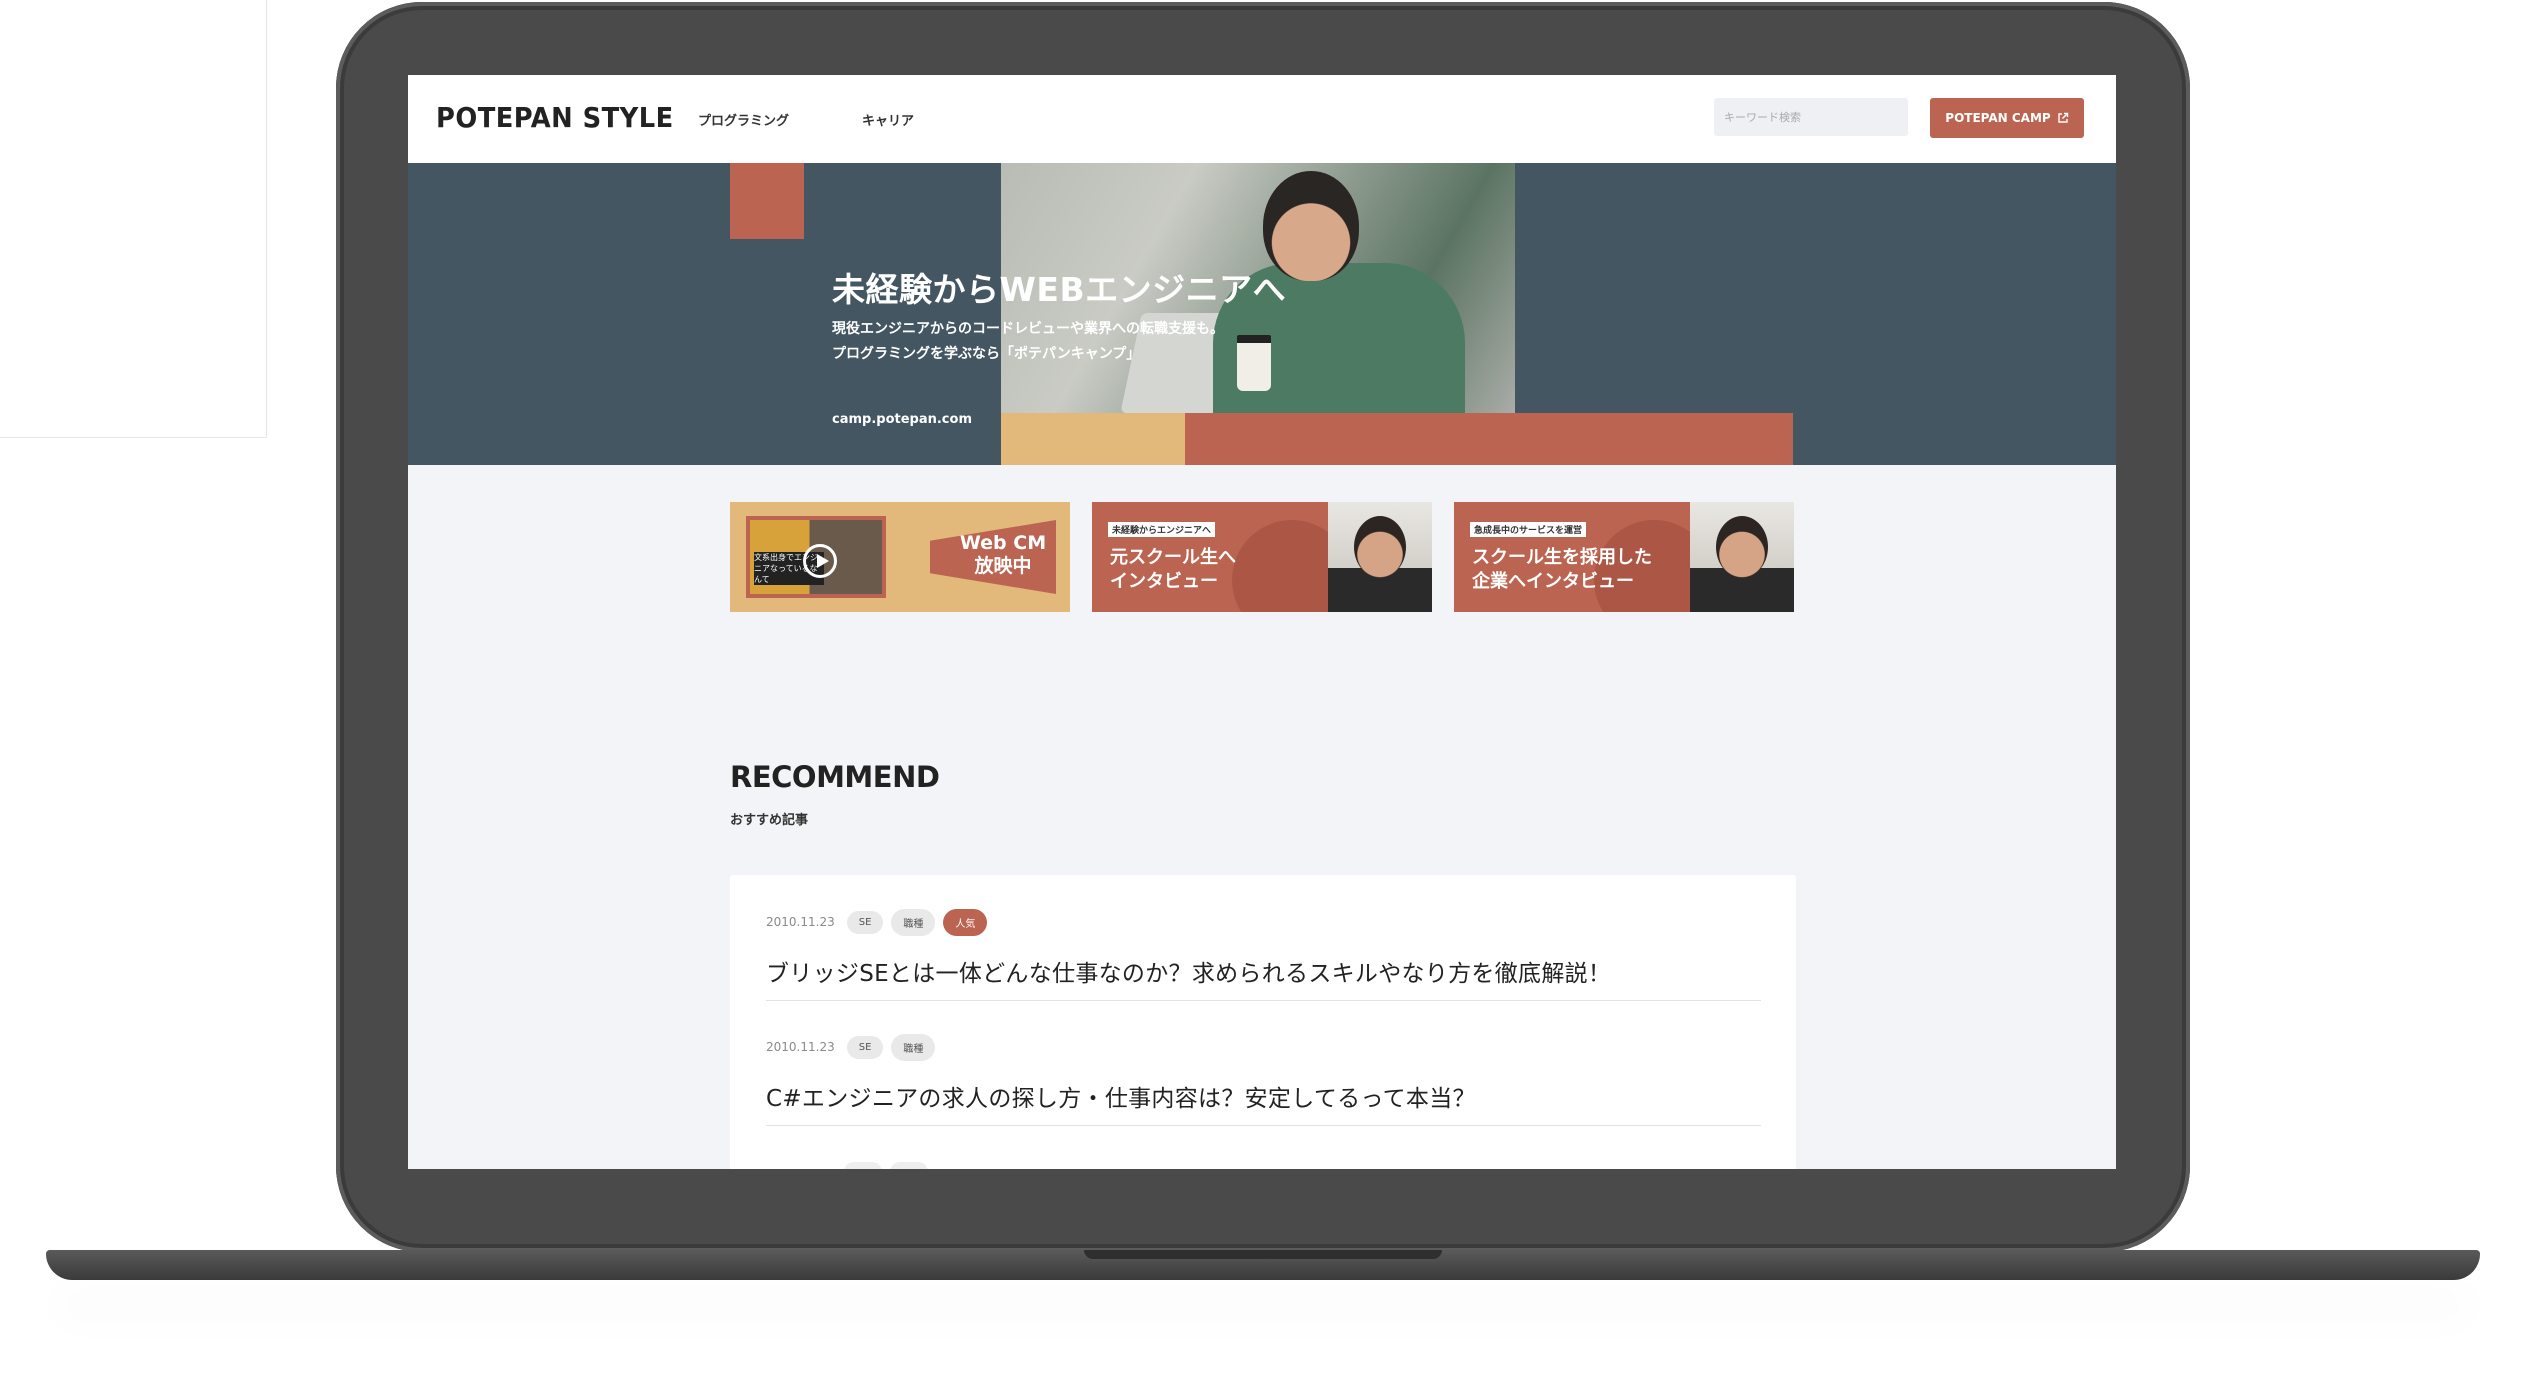 This screenshot has height=1387, width=2528. Describe the element at coordinates (1173, 570) in the screenshot. I see `banner-alumni-title: 元スクール生へ インタビュー` at that location.